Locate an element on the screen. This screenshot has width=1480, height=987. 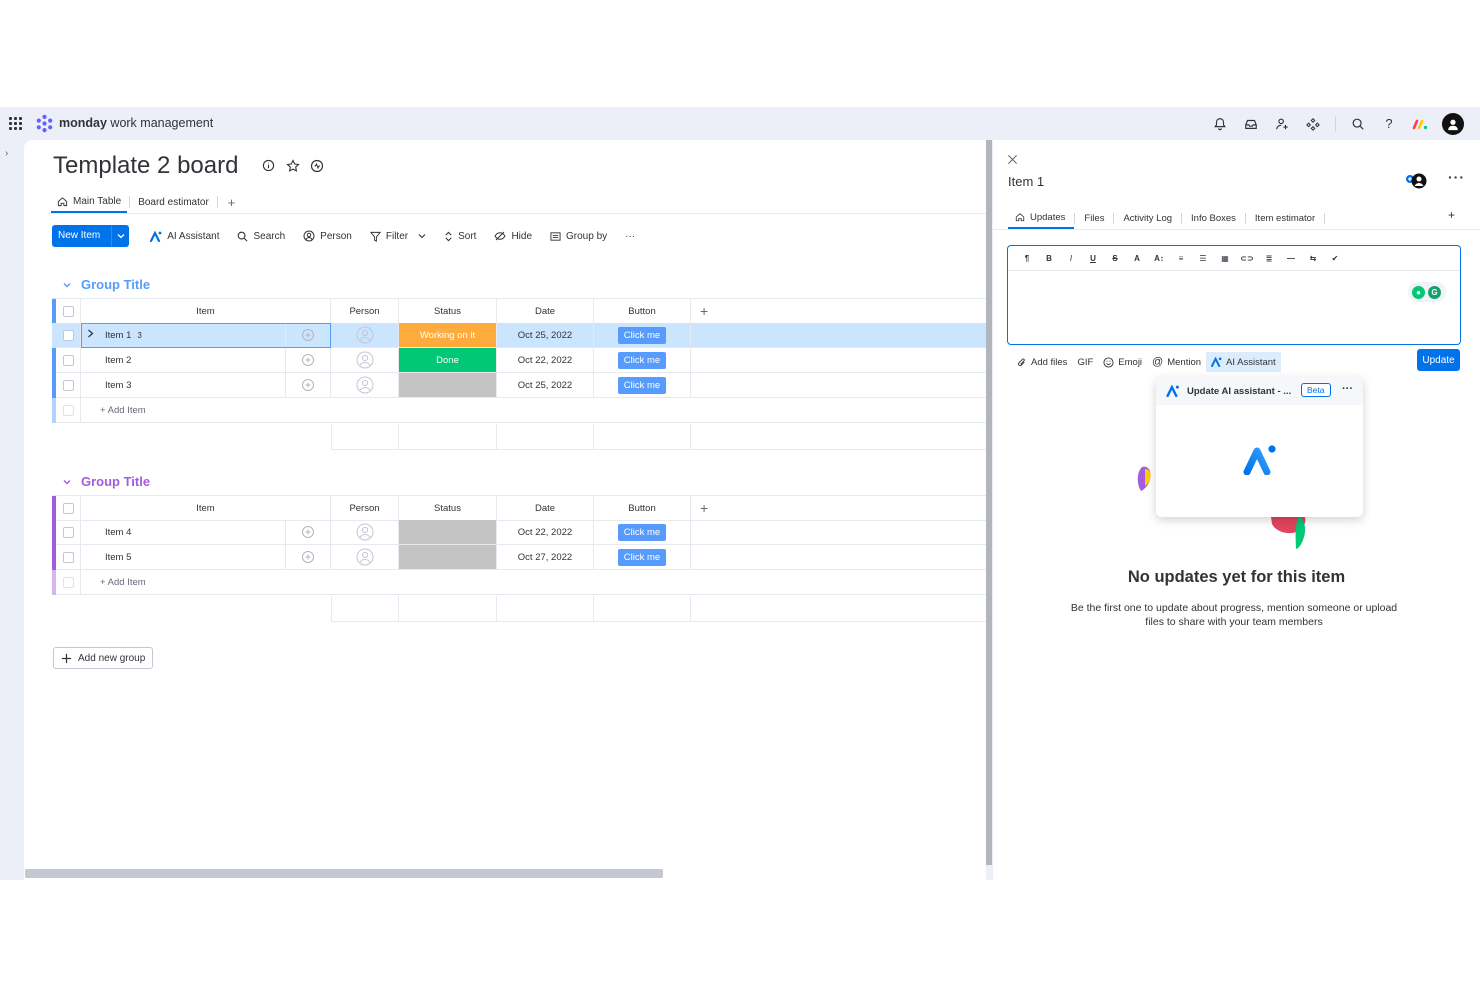
item-name-area: Item 5 is located at coordinates (183, 557).